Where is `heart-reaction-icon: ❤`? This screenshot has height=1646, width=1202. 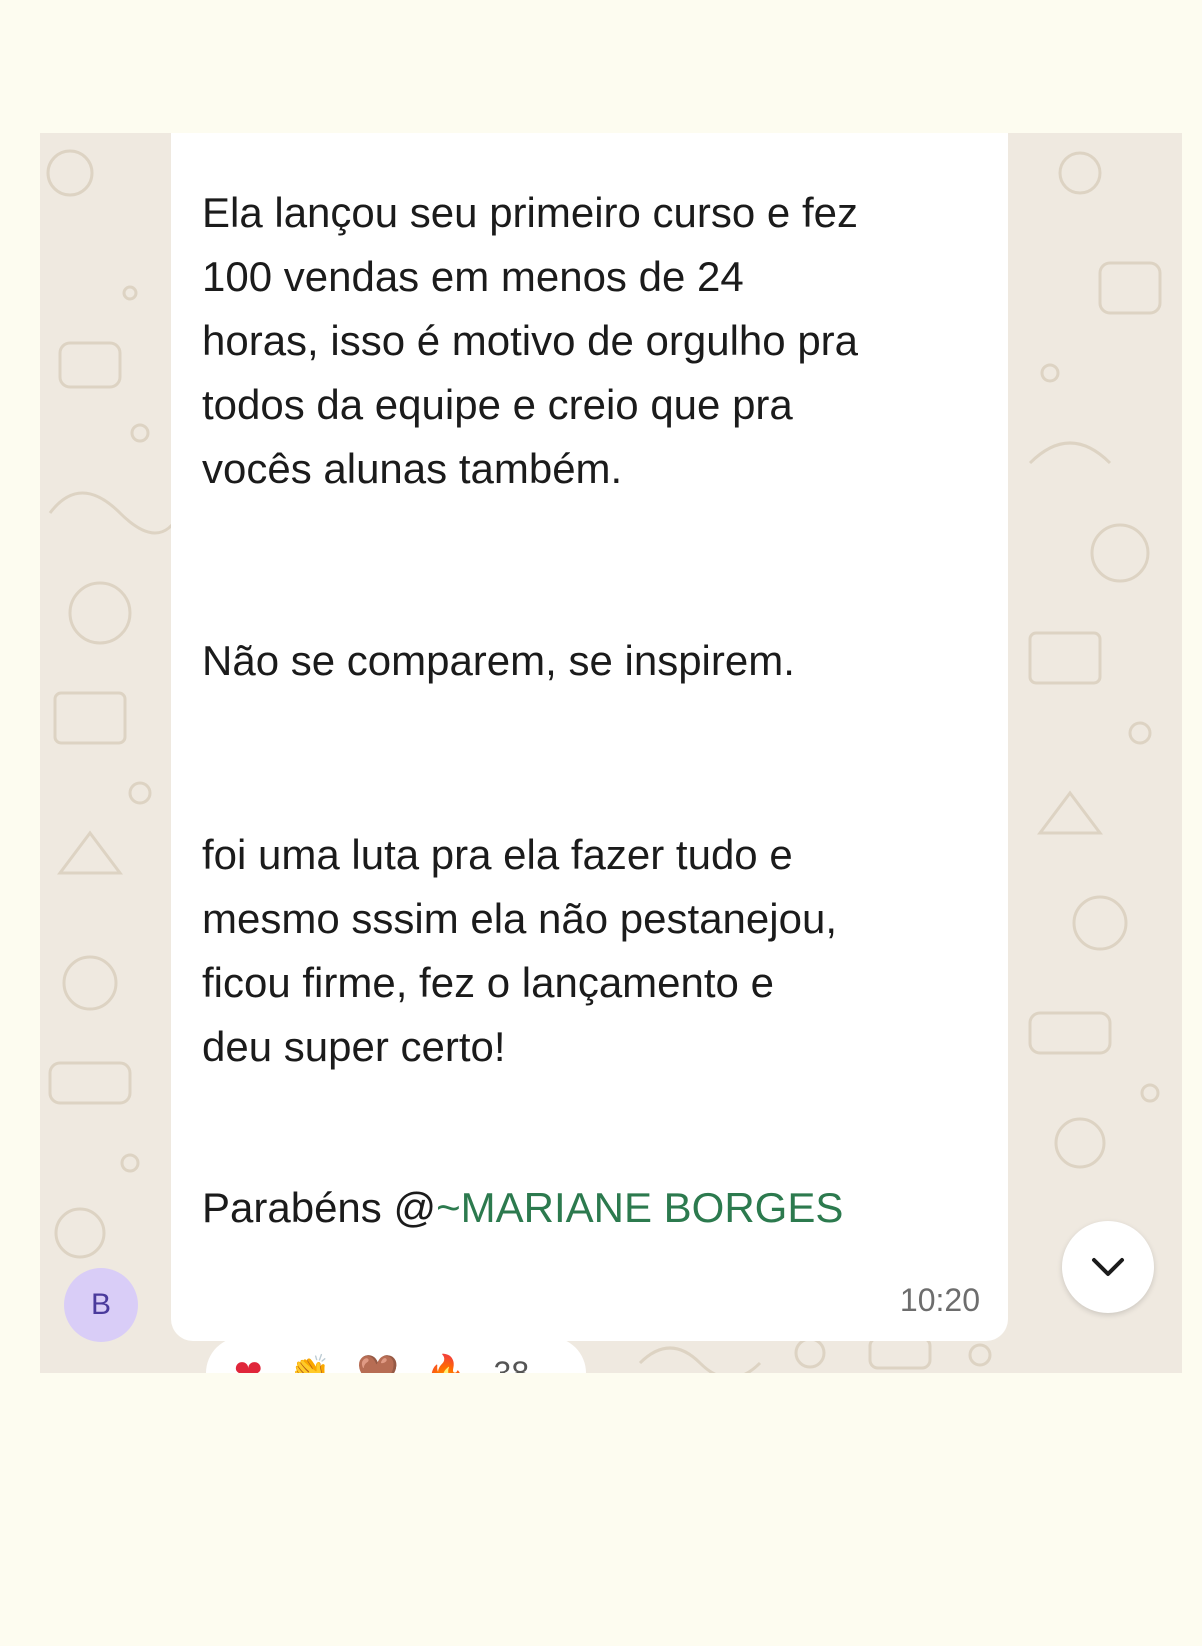 heart-reaction-icon: ❤ is located at coordinates (248, 1363).